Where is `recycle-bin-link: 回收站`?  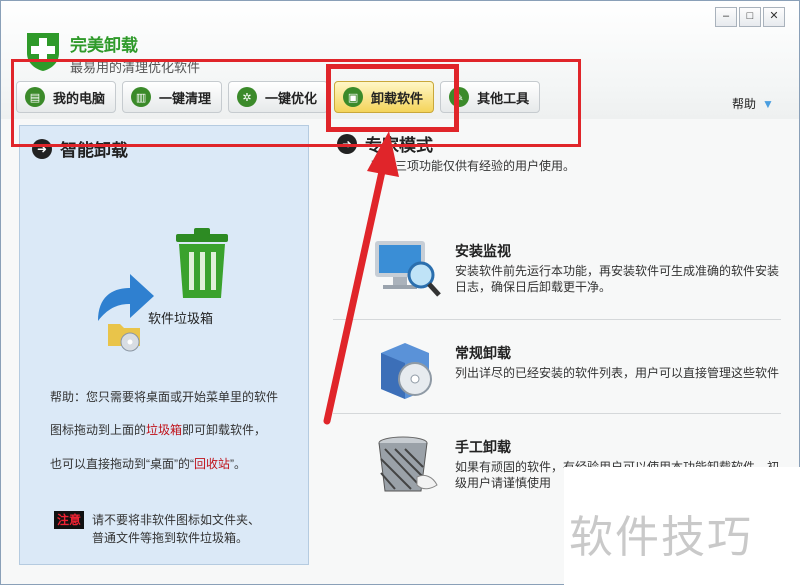
recycle-bin-link: 回收站 is located at coordinates (212, 464).